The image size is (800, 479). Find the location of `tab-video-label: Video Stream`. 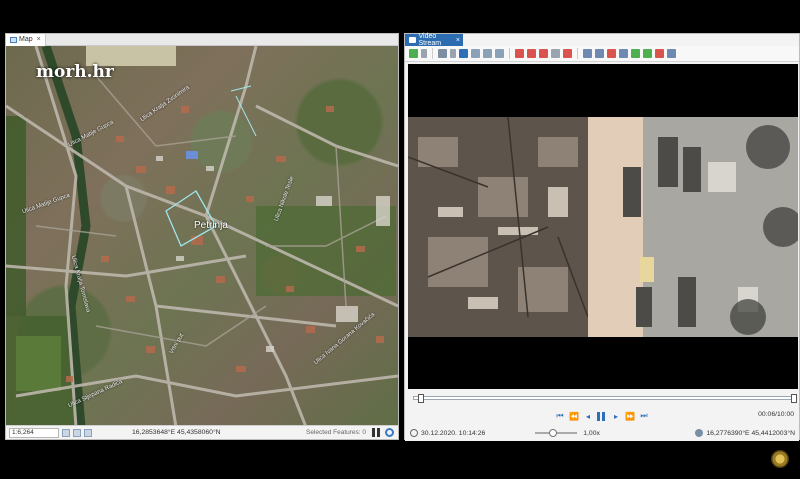

tab-video-label: Video Stream is located at coordinates (430, 40).